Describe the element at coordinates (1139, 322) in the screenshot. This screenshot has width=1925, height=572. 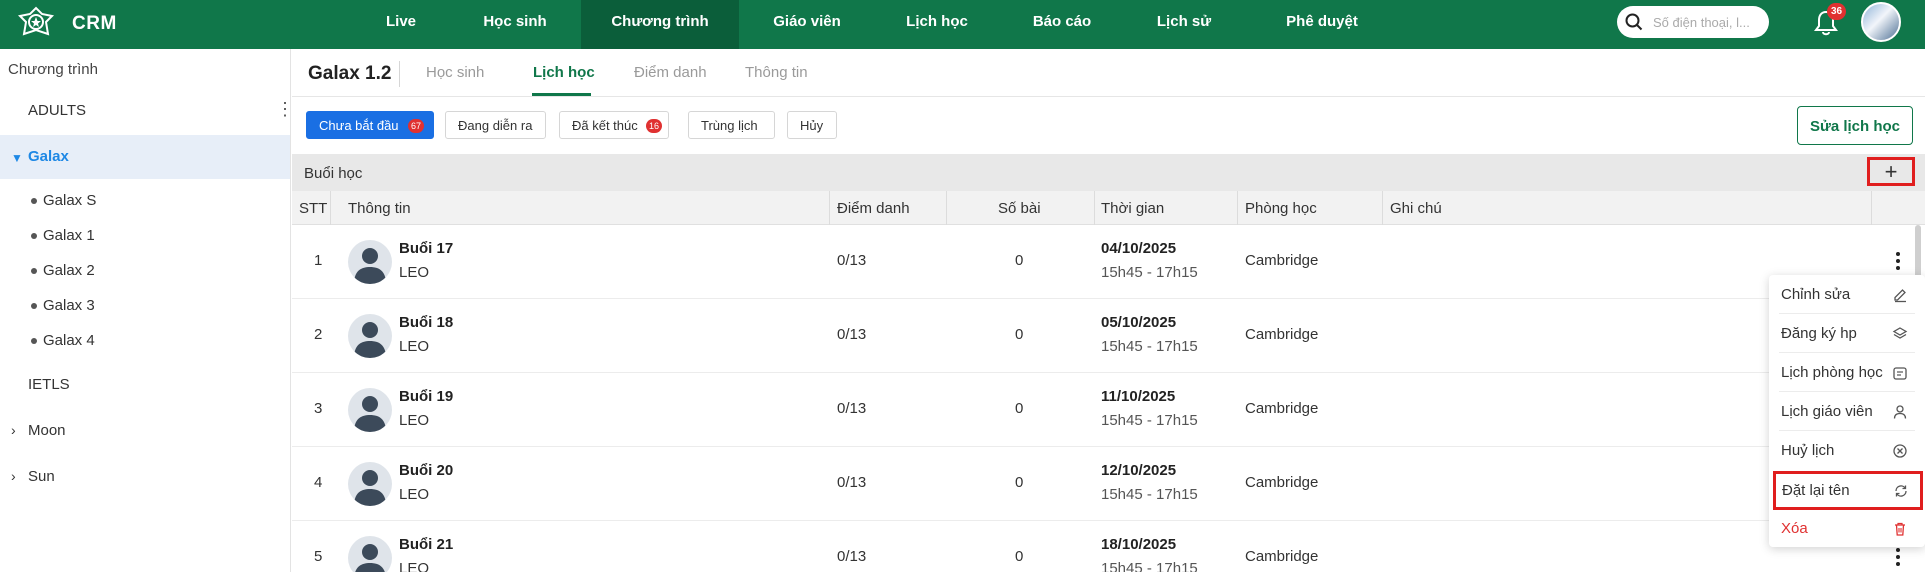
I see `session-date: 05/10/2025` at that location.